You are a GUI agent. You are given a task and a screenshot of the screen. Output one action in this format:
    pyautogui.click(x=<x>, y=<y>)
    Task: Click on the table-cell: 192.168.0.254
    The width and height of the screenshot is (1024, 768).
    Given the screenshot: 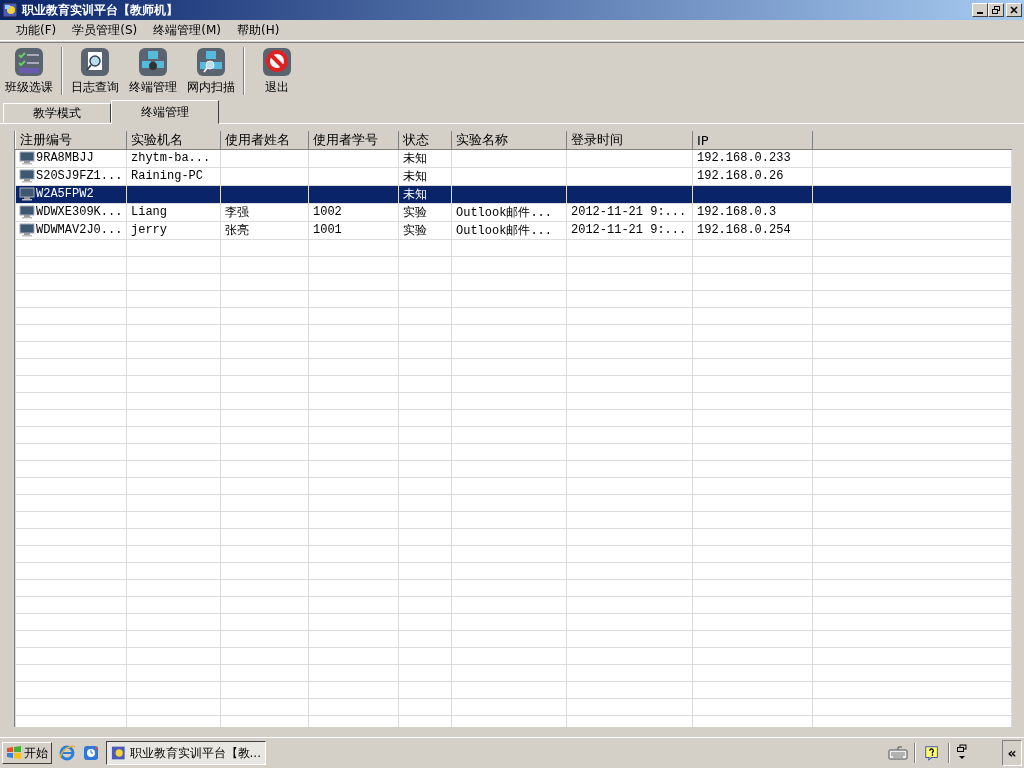 What is the action you would take?
    pyautogui.click(x=744, y=230)
    